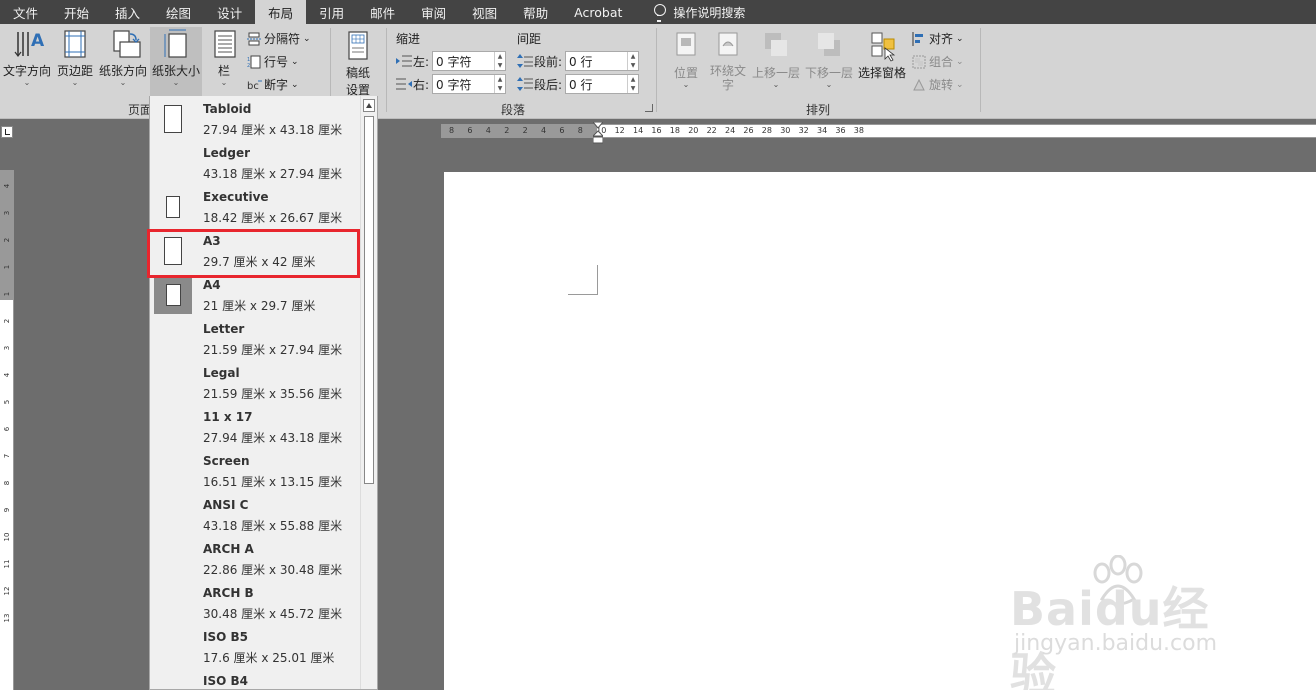 Image resolution: width=1316 pixels, height=690 pixels. What do you see at coordinates (255, 338) in the screenshot?
I see `paper-size-item: Letter 21.59 厘米 x 27.94 厘米` at bounding box center [255, 338].